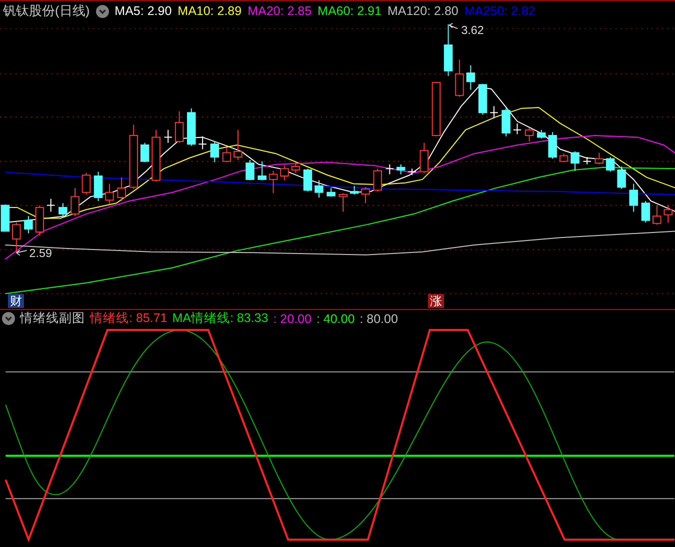 Image resolution: width=675 pixels, height=547 pixels. I want to click on high-price-label: 3.62, so click(466, 30).